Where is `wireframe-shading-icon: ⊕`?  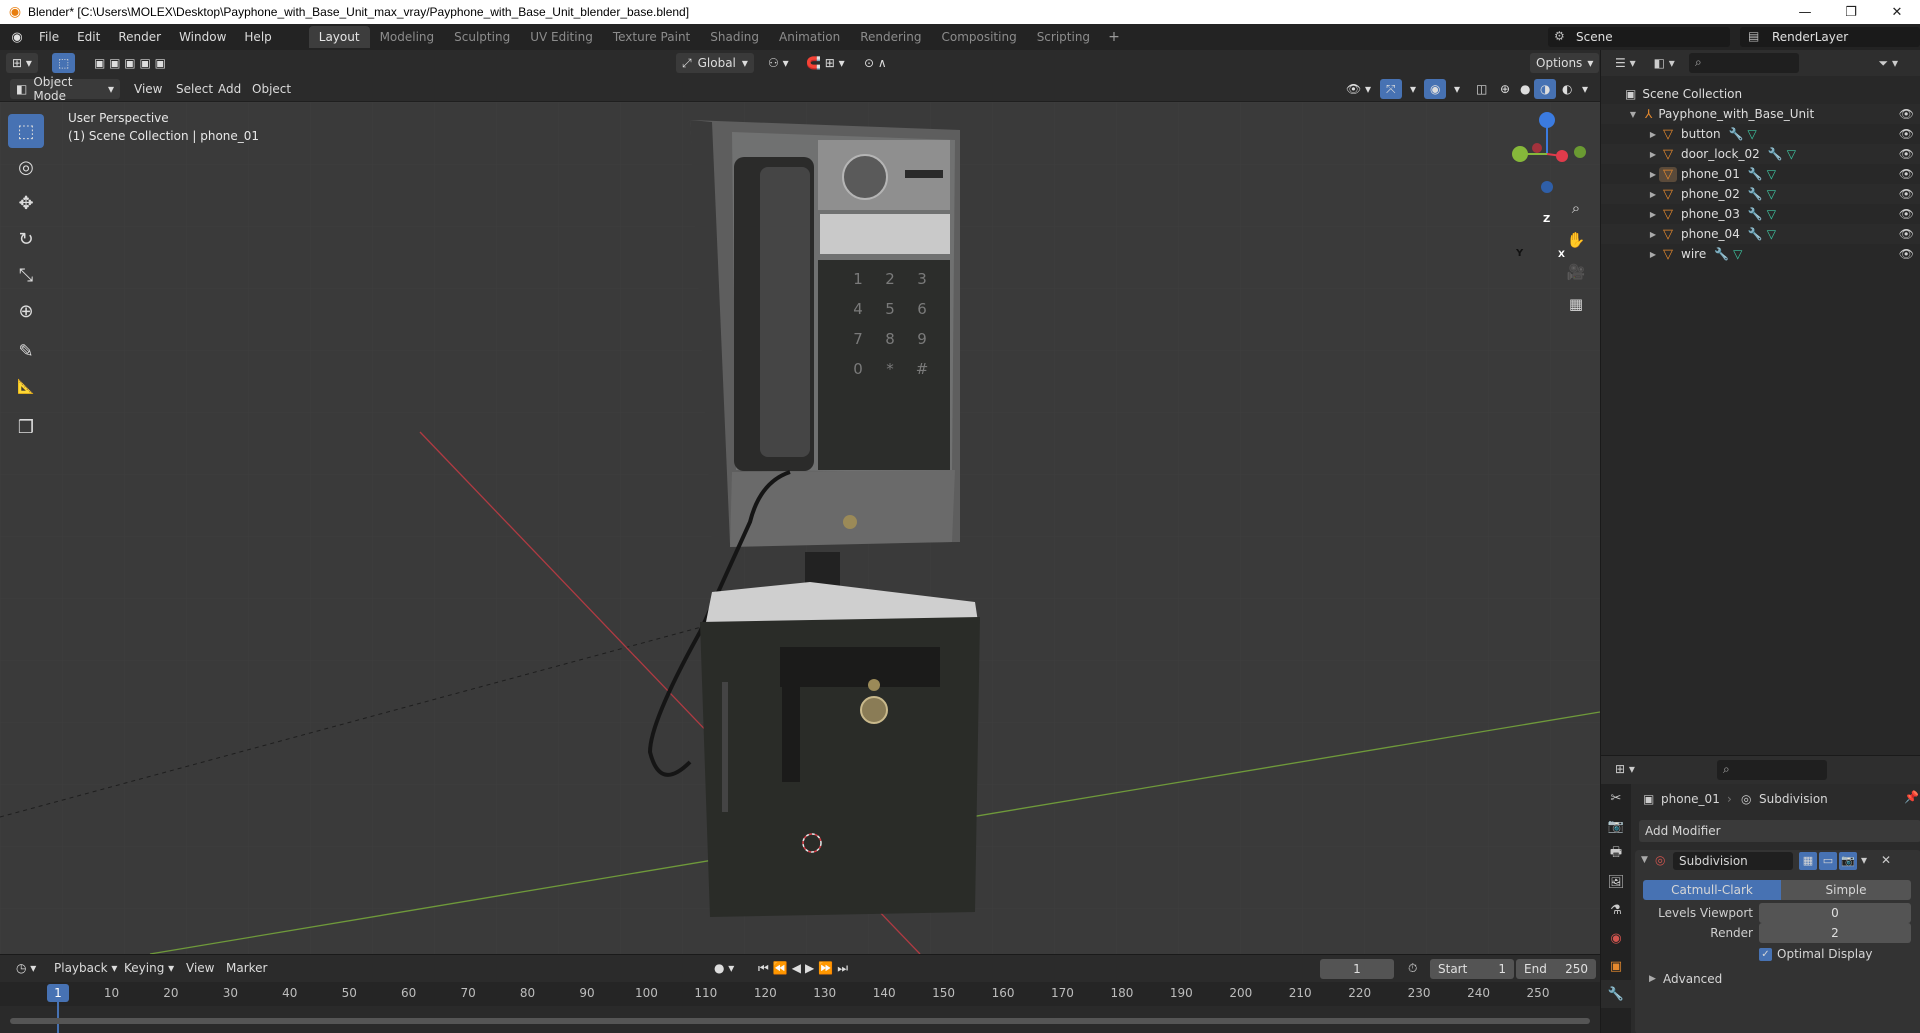
wireframe-shading-icon: ⊕ is located at coordinates (1505, 89).